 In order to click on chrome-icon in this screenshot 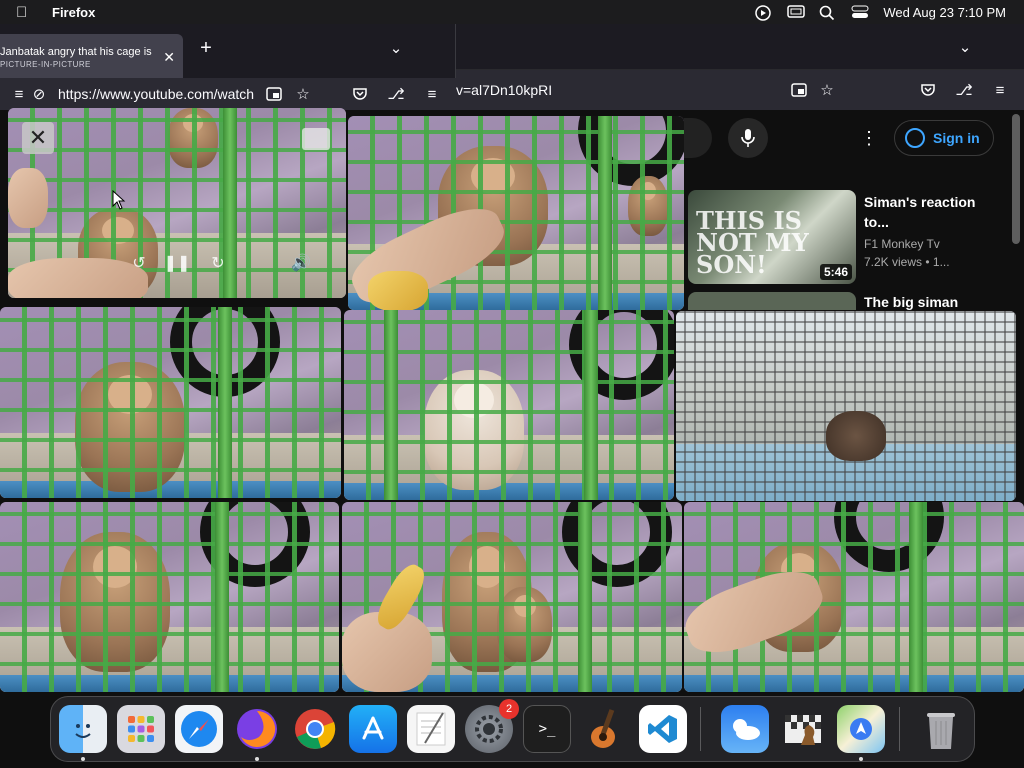, I will do `click(315, 729)`.